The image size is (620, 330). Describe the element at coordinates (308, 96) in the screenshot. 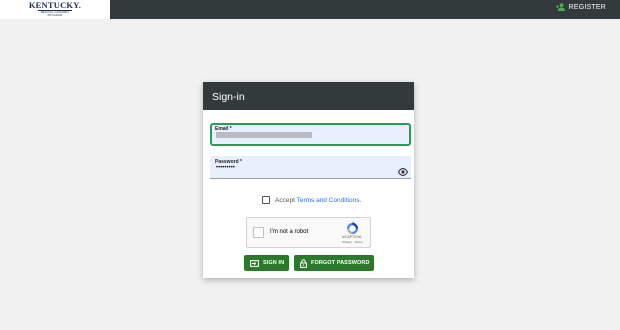

I see `signin-card-header: Sign-in` at that location.